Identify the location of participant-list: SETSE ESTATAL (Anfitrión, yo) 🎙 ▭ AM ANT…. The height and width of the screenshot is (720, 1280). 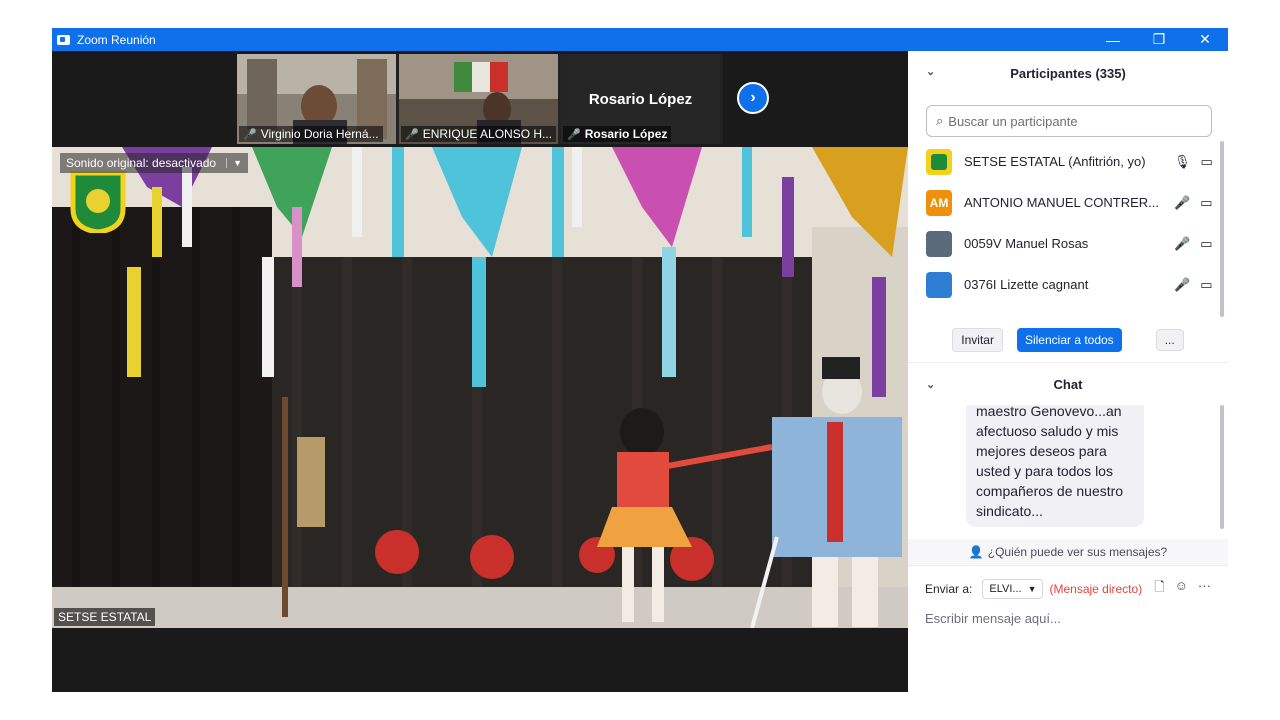
(1068, 229).